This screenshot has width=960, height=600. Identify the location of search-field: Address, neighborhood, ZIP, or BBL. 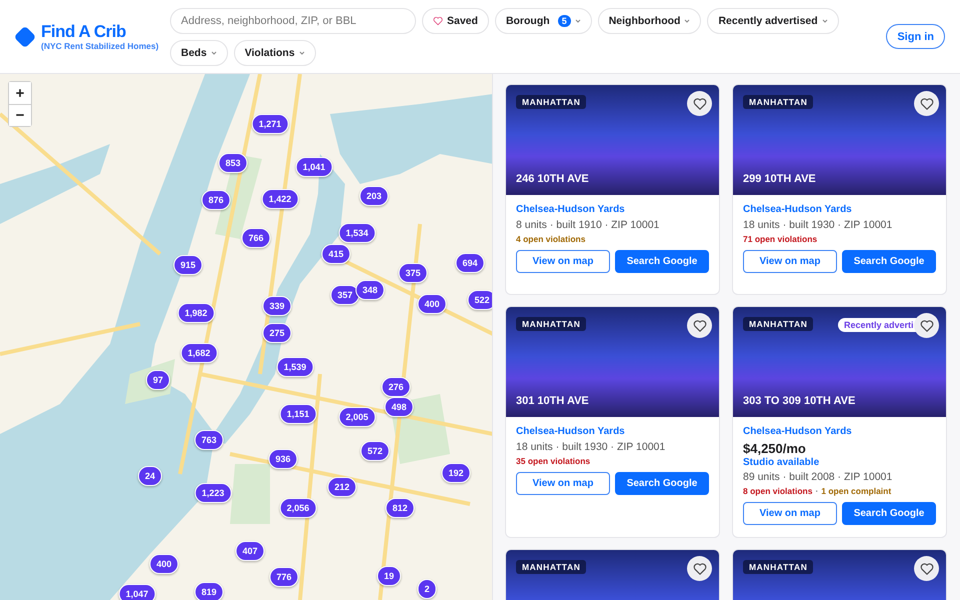
(293, 21).